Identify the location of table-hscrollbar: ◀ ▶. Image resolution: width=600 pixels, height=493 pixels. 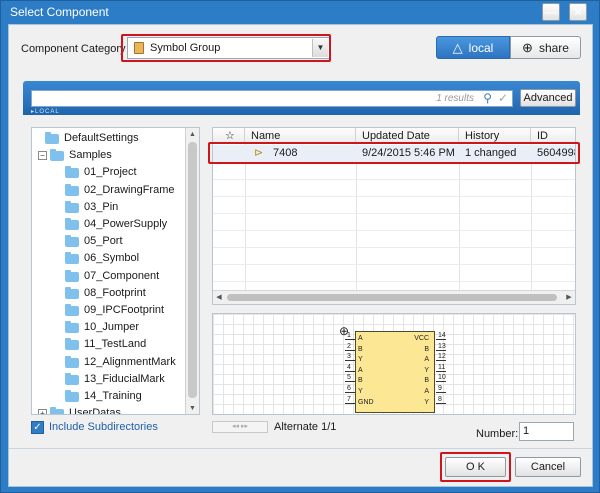
(394, 297).